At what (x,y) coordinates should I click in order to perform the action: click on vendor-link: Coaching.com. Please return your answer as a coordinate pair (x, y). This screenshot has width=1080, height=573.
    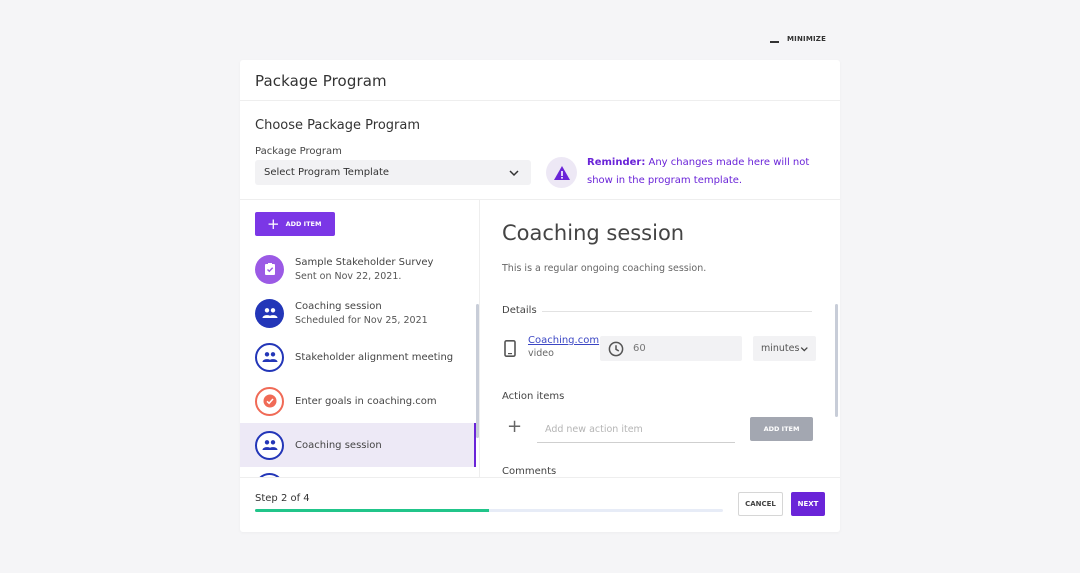
    Looking at the image, I should click on (563, 340).